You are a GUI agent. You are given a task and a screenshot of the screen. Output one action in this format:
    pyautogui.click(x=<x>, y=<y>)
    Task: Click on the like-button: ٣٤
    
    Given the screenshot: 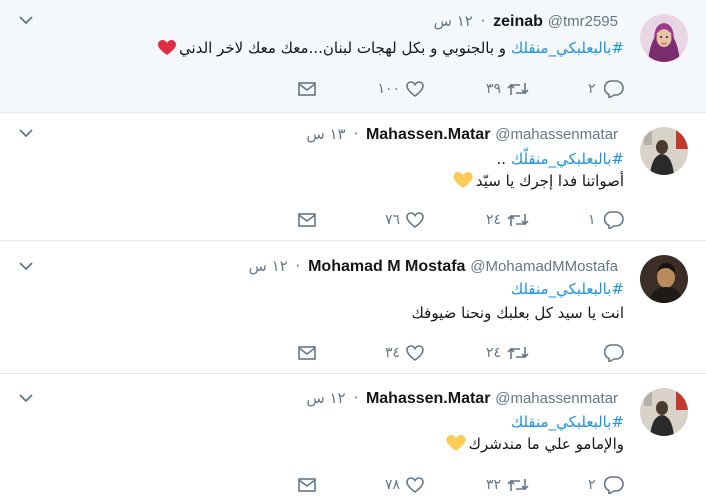 What is the action you would take?
    pyautogui.click(x=404, y=353)
    